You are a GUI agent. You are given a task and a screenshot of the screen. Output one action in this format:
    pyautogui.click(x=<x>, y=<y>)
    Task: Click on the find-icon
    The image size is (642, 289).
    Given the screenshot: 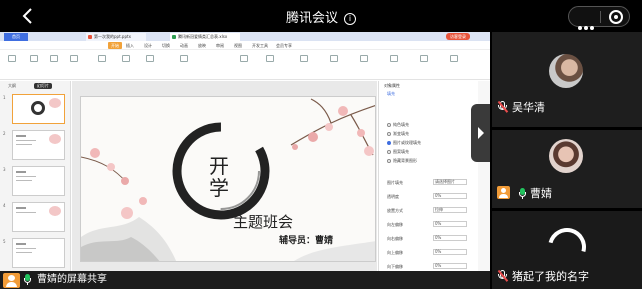 What is the action you would take?
    pyautogui.click(x=364, y=58)
    